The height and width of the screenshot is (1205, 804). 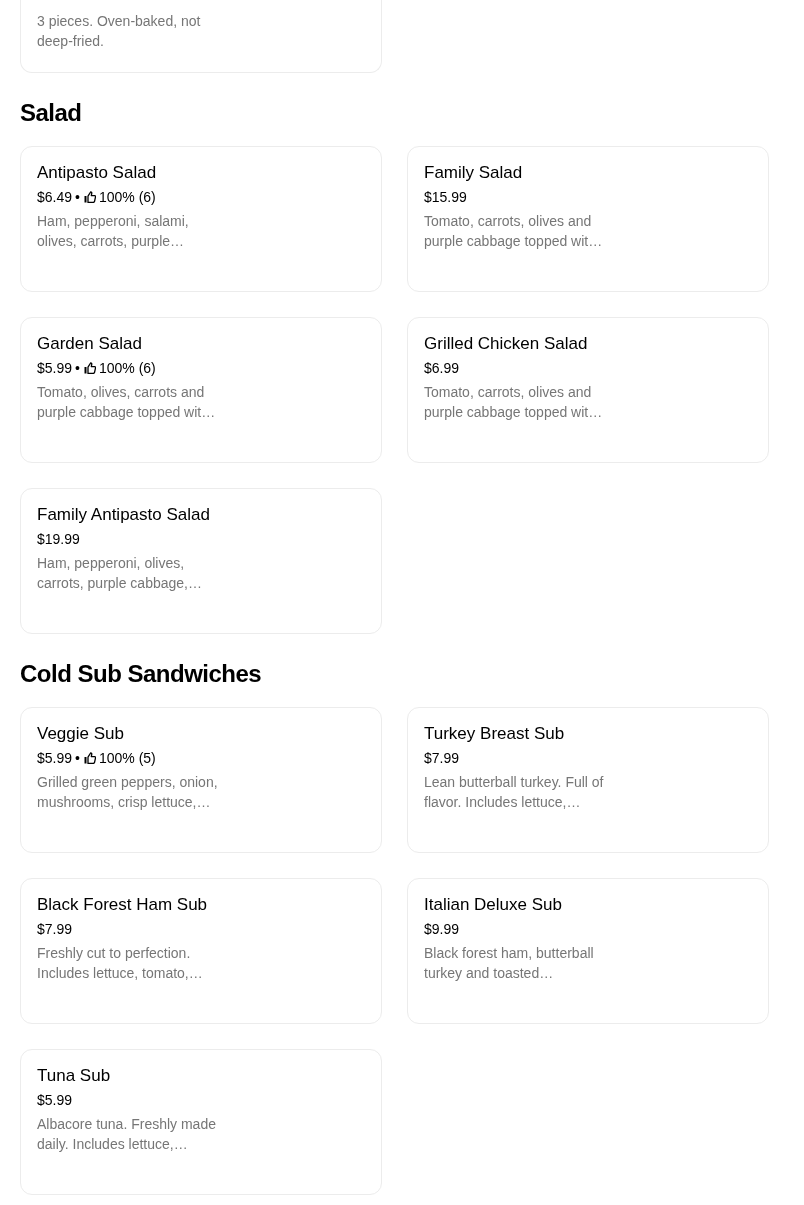 I want to click on item-name: Tuna Sub, so click(x=74, y=1076).